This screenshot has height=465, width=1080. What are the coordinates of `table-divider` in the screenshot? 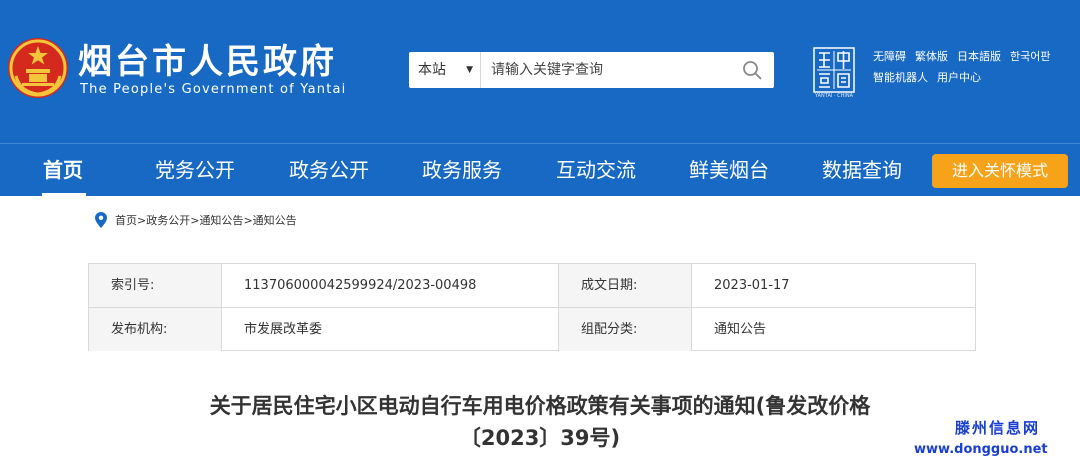 It's located at (532, 307).